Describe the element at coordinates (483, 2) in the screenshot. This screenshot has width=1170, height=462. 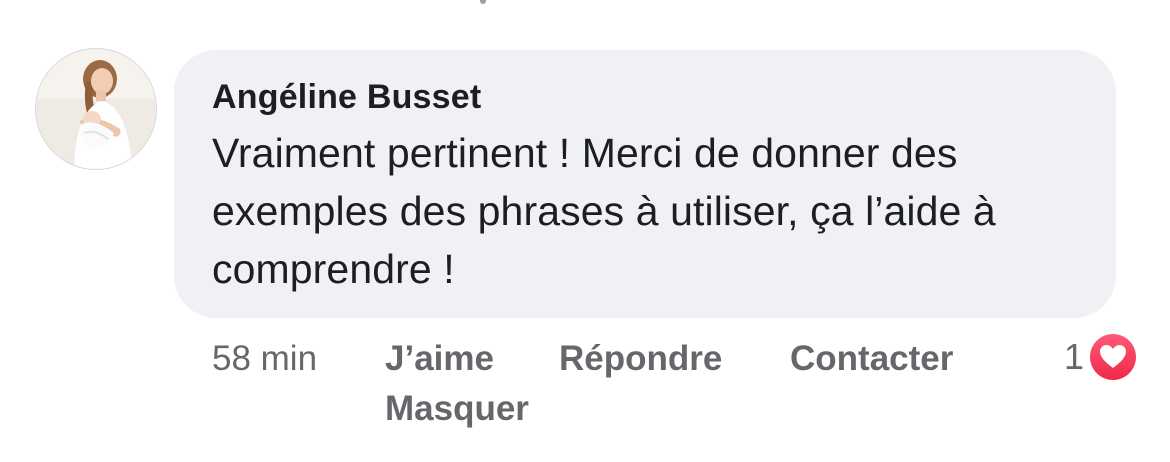
I see `thread-line` at that location.